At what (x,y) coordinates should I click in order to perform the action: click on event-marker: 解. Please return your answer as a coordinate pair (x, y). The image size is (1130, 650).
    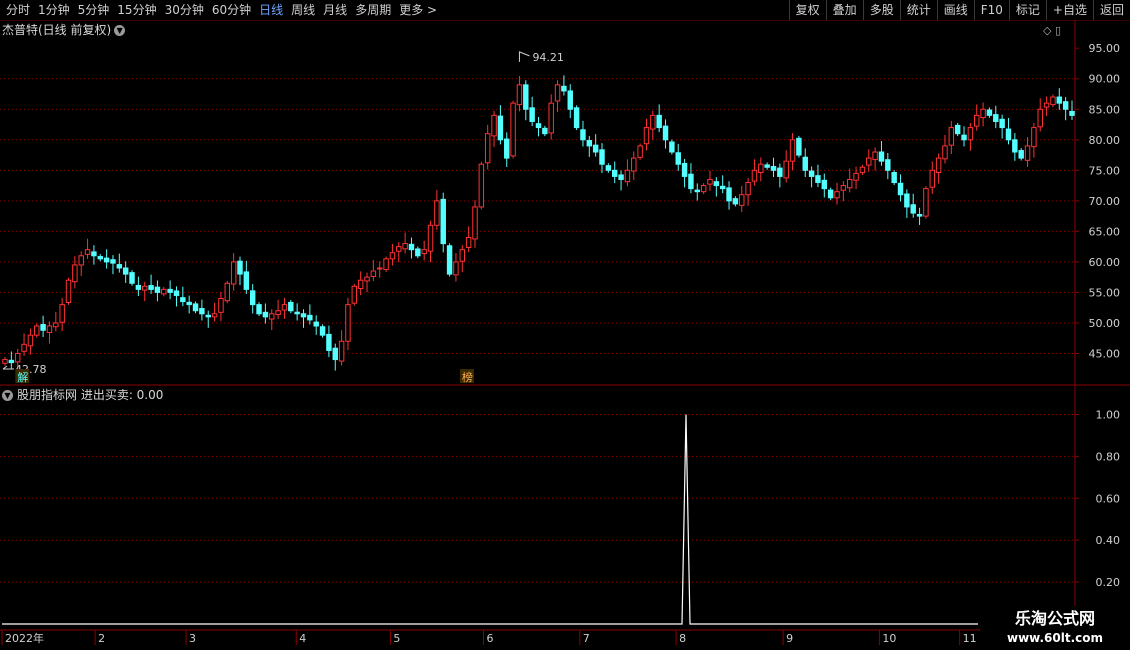
    Looking at the image, I should click on (22, 377).